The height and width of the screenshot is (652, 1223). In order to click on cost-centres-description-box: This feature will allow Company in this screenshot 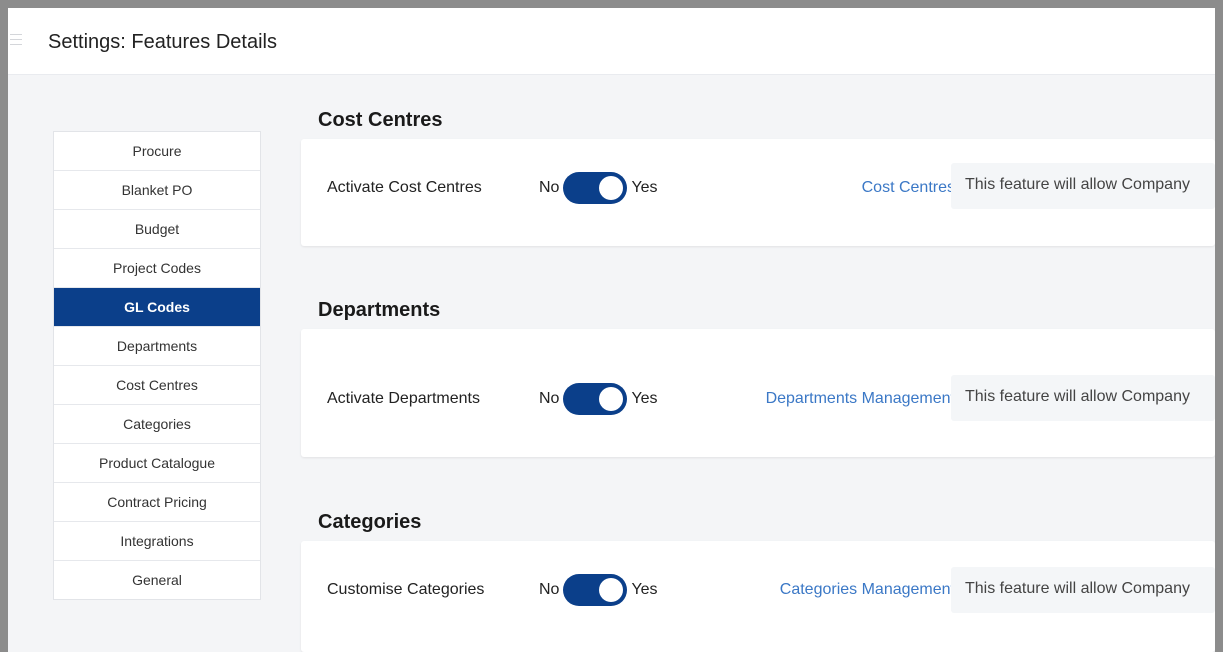, I will do `click(1083, 186)`.